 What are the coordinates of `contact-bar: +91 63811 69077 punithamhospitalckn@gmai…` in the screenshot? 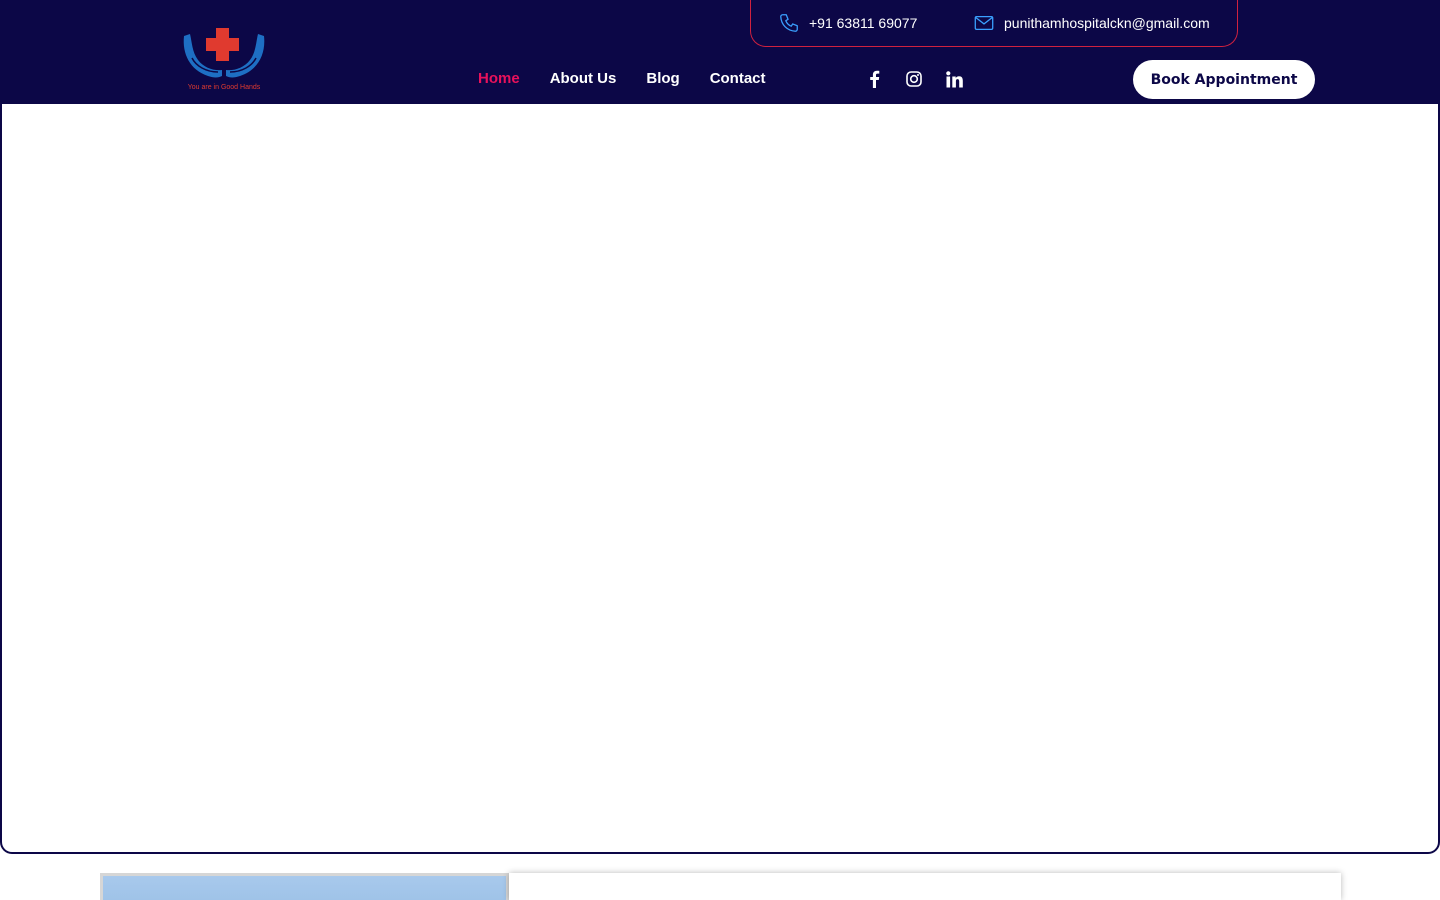 It's located at (994, 23).